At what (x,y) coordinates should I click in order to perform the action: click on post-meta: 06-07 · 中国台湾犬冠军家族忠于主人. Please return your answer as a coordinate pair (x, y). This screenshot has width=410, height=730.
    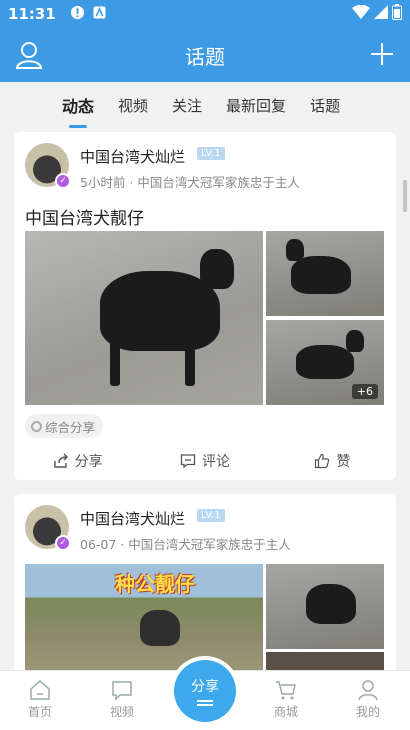
    Looking at the image, I should click on (185, 543).